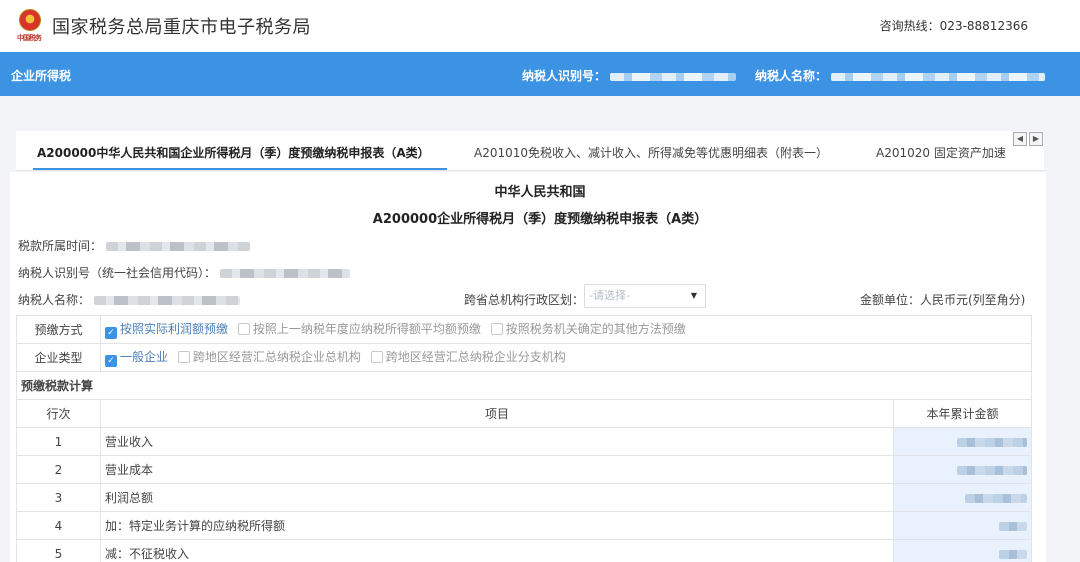 This screenshot has height=562, width=1080. What do you see at coordinates (497, 413) in the screenshot?
I see `col-item: 项目` at bounding box center [497, 413].